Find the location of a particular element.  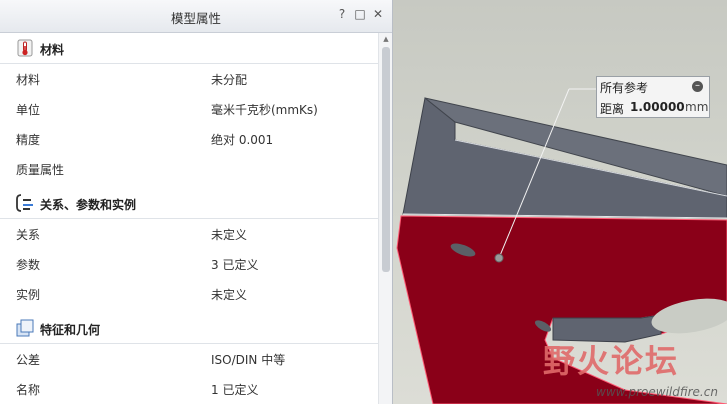

help-button: ? is located at coordinates (342, 14).